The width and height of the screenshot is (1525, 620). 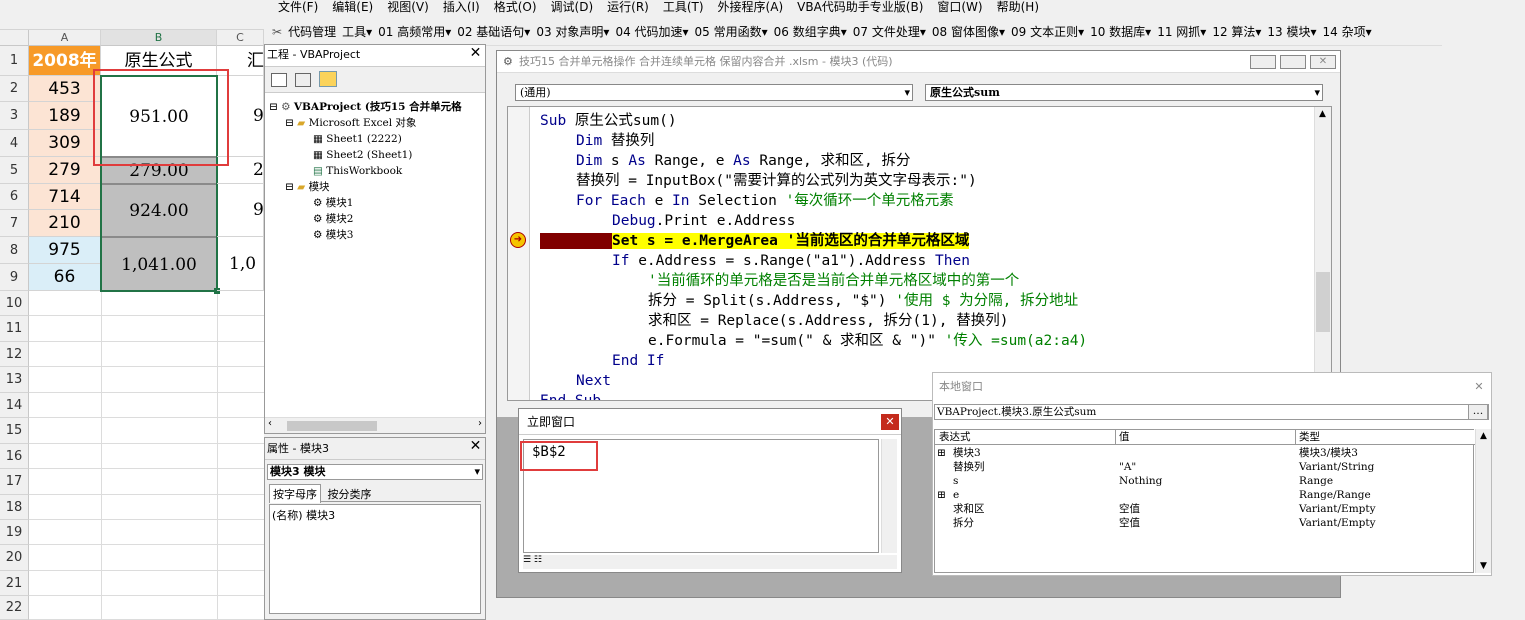 What do you see at coordinates (810, 32) in the screenshot?
I see `toolbar-menu-item: 06 数组字典▾` at bounding box center [810, 32].